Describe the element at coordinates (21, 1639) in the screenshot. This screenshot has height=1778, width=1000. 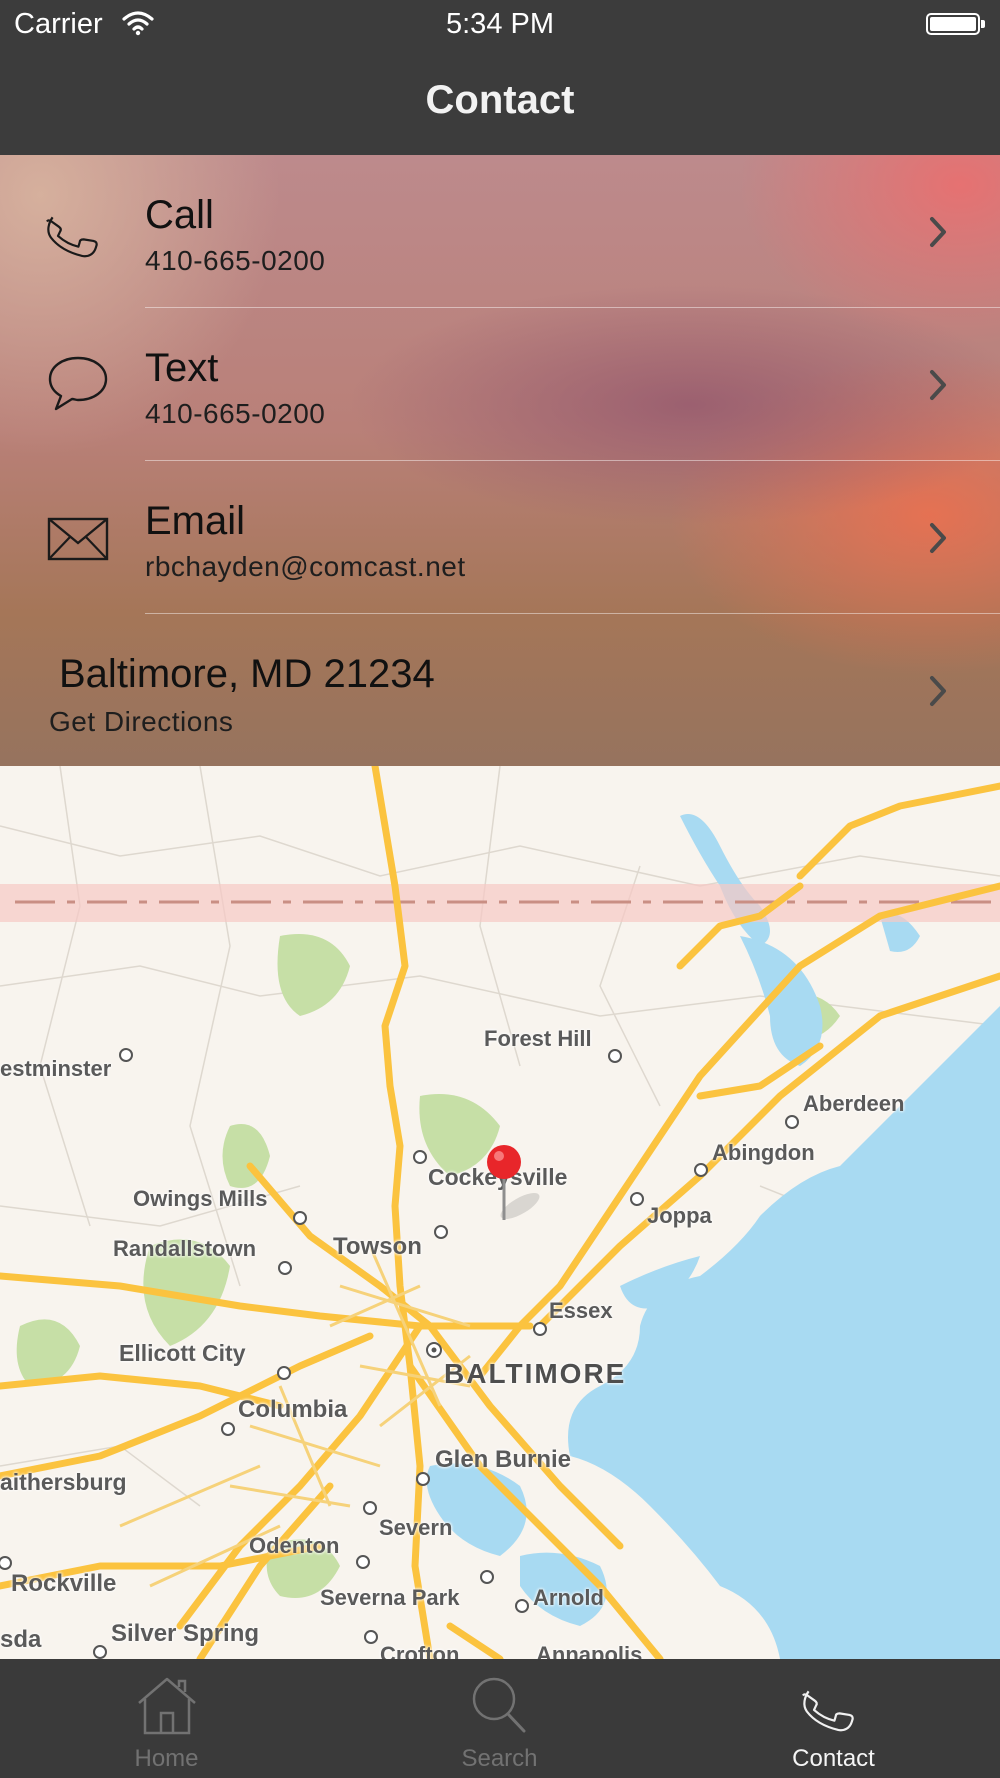
I see `map-label: sda` at that location.